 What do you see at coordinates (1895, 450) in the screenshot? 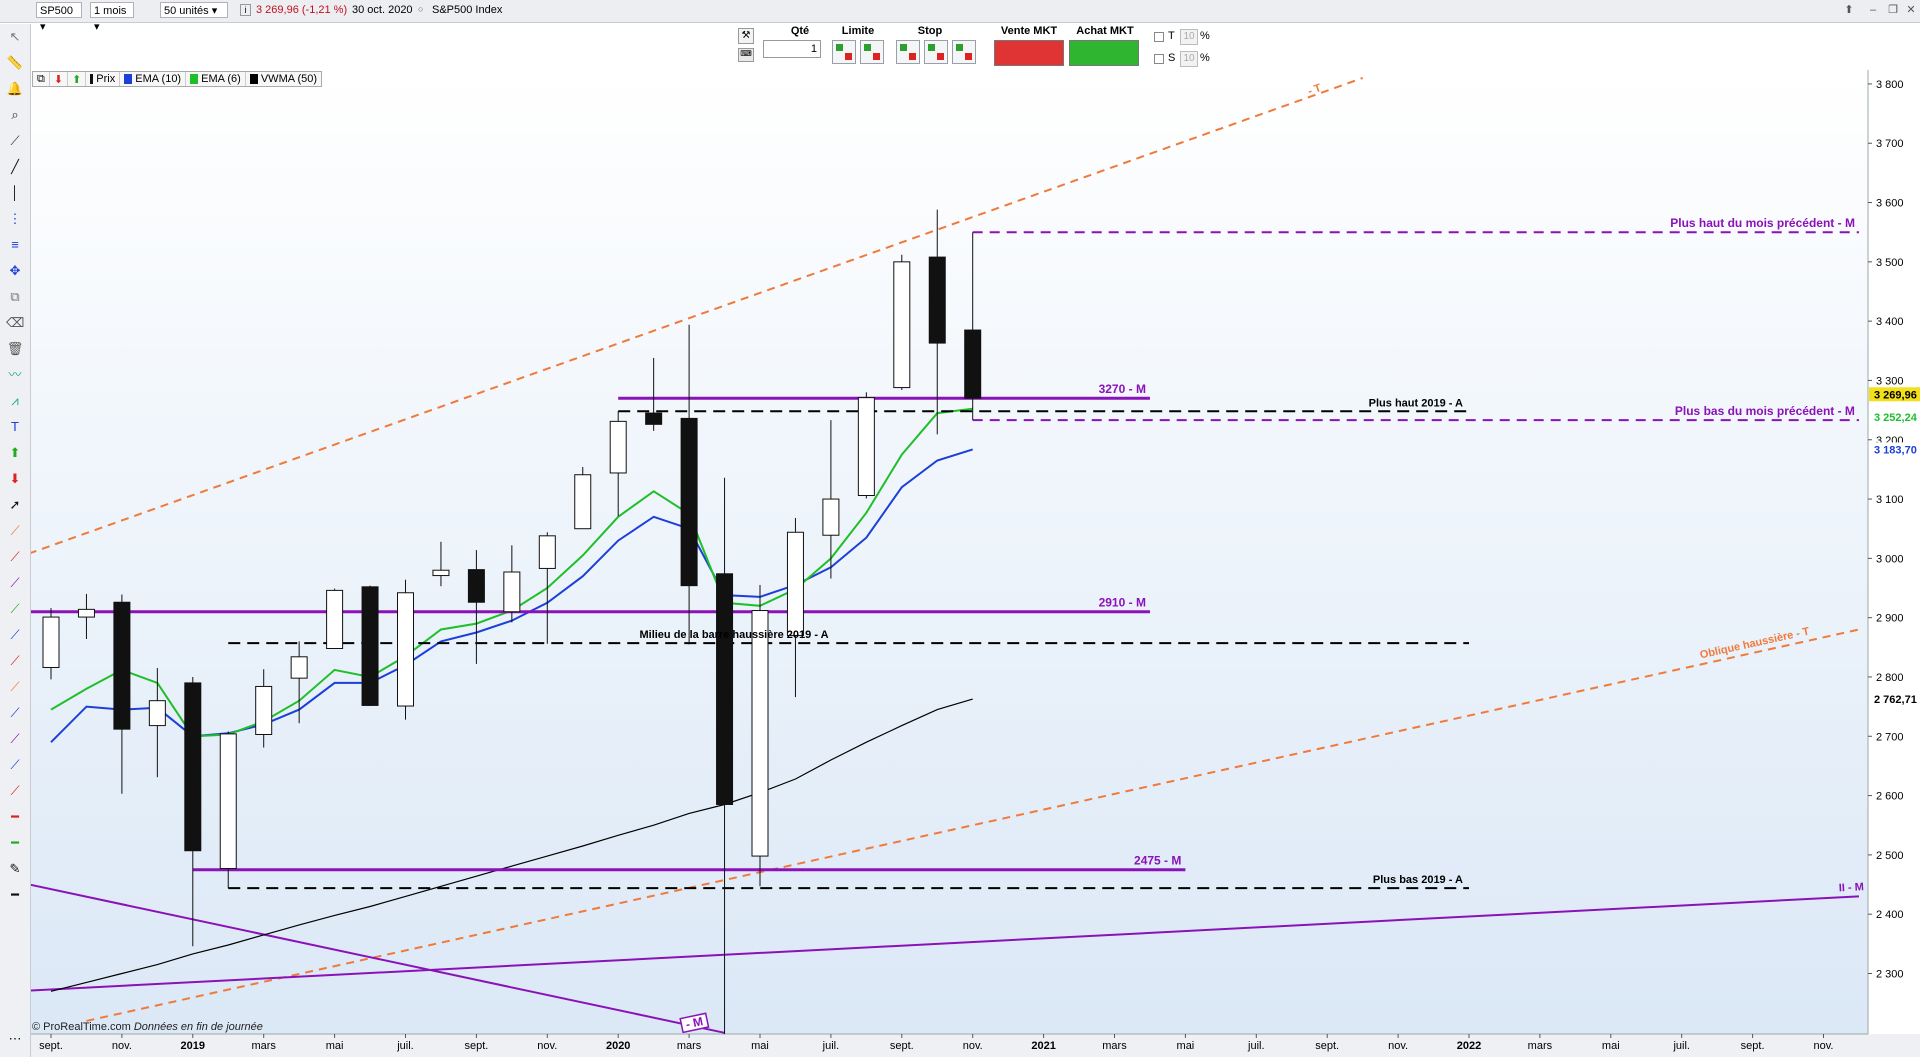
I see `price-tag-label: 3 183,70` at bounding box center [1895, 450].